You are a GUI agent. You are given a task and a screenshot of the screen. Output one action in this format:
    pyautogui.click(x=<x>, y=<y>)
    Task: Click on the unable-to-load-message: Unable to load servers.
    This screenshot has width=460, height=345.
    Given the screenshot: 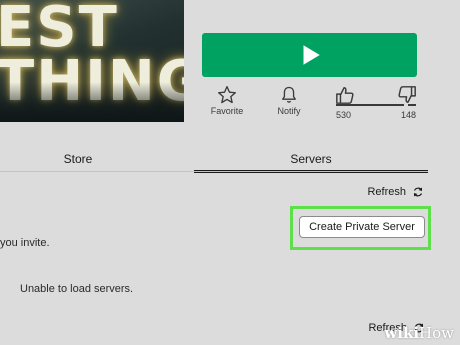 What is the action you would take?
    pyautogui.click(x=77, y=289)
    